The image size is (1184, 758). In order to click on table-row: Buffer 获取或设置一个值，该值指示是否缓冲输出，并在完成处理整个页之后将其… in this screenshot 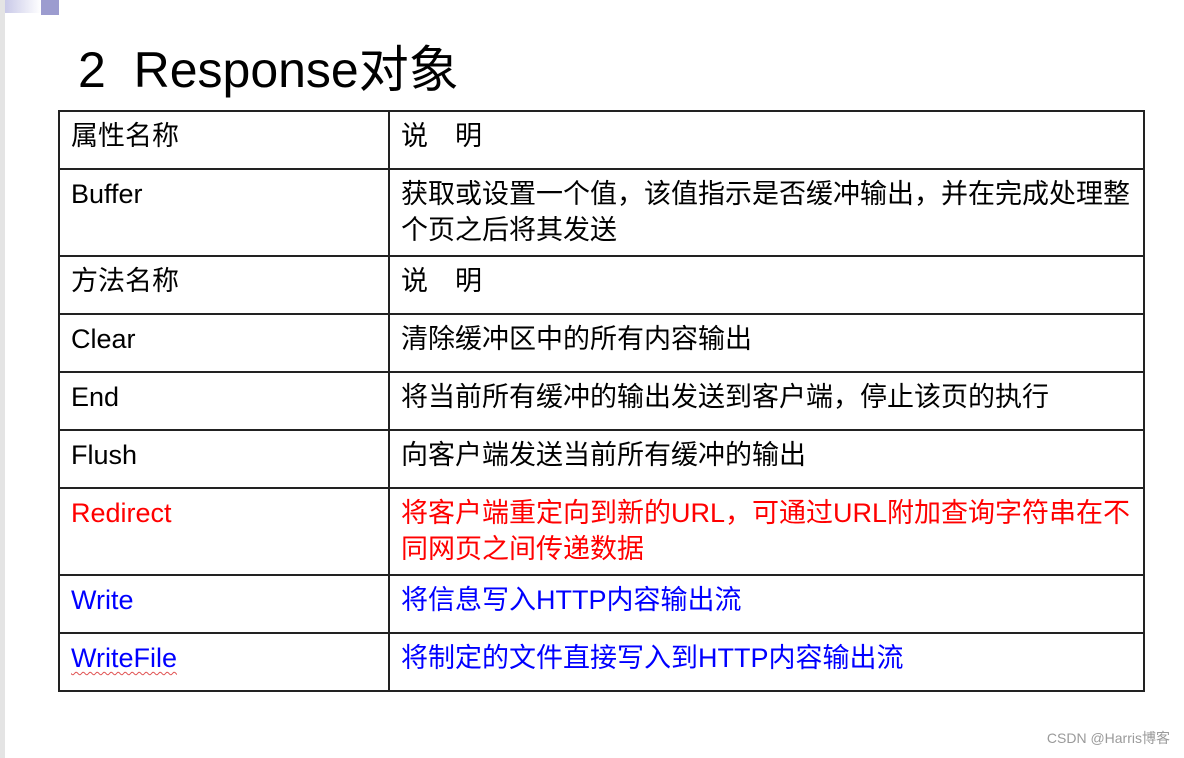, I will do `click(601, 212)`.